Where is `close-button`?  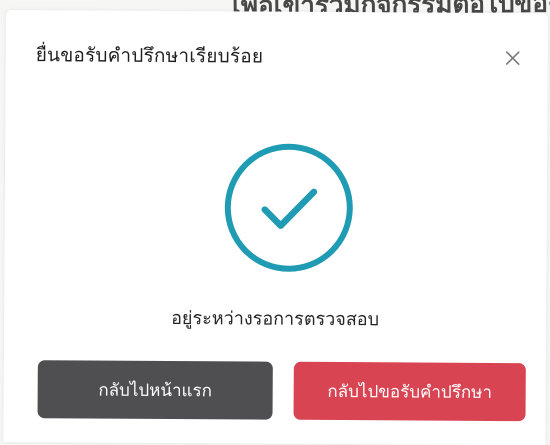
close-button is located at coordinates (513, 58).